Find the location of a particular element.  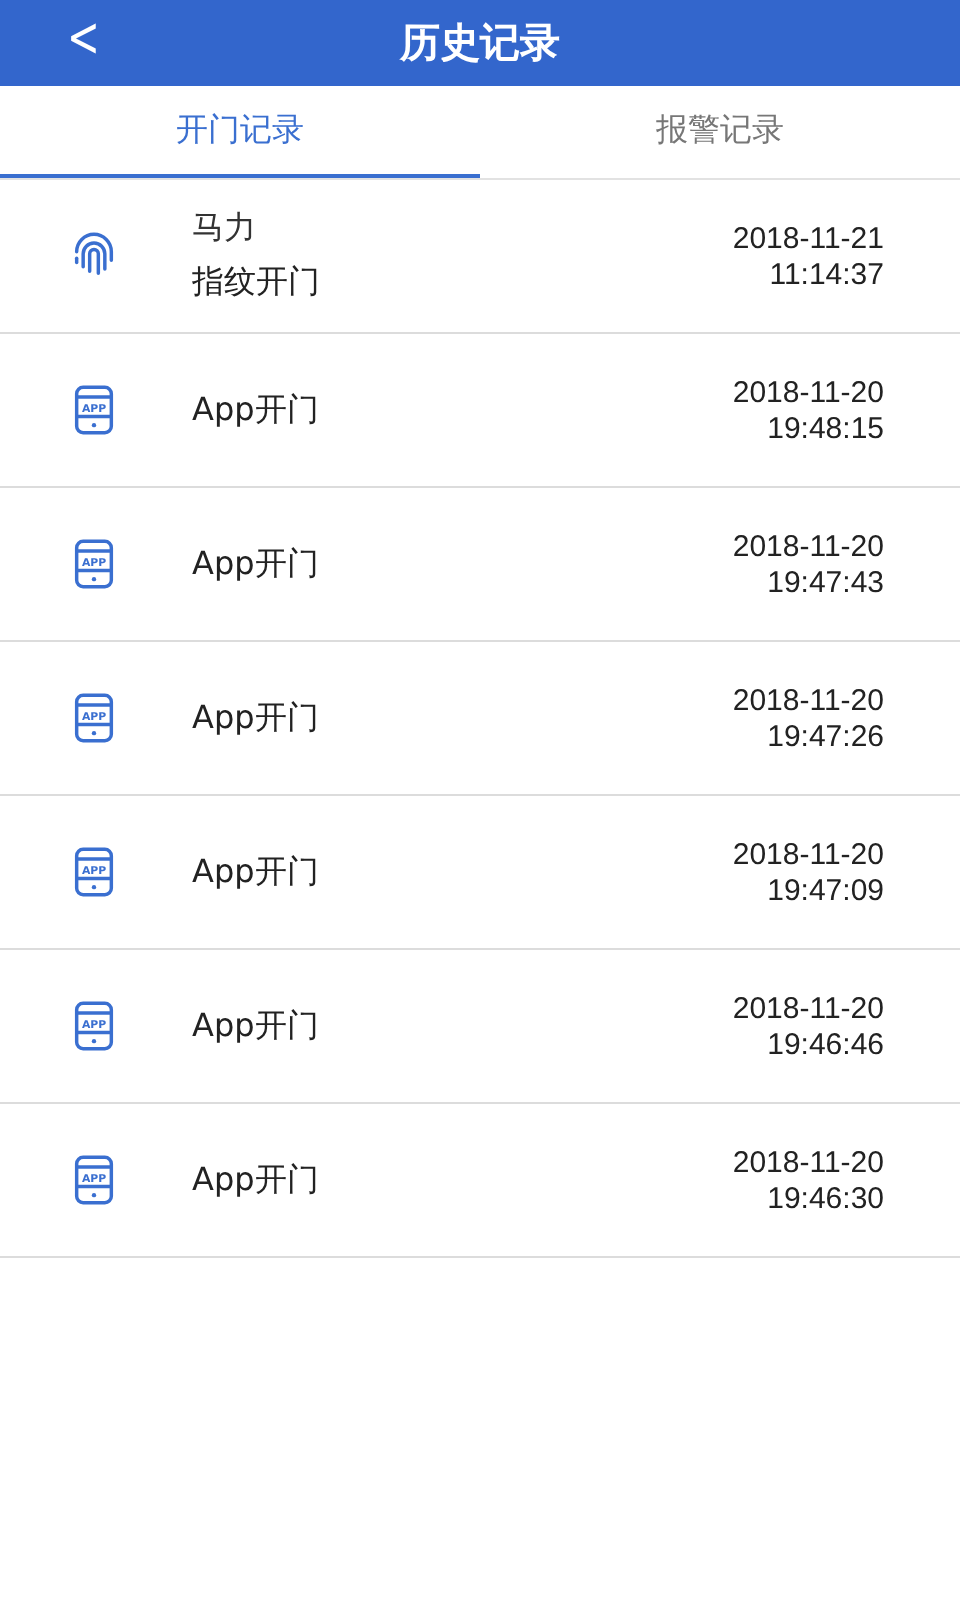

tab: 开门记录 is located at coordinates (240, 132).